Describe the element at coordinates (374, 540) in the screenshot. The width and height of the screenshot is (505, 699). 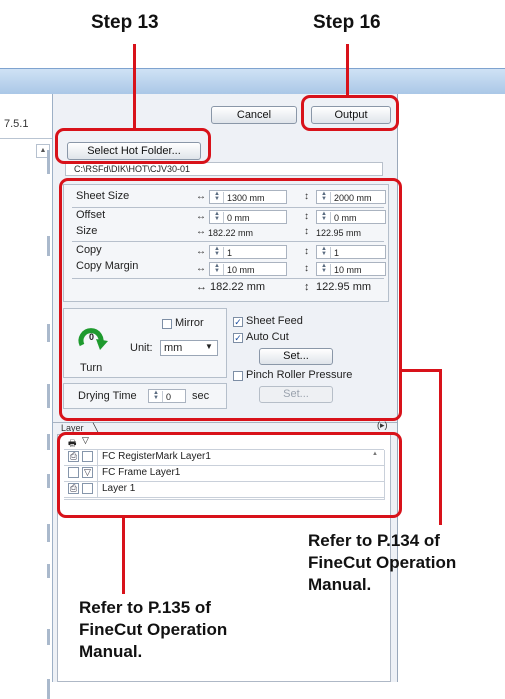
I see `ref-134-line-1: Refer to P.134 of` at that location.